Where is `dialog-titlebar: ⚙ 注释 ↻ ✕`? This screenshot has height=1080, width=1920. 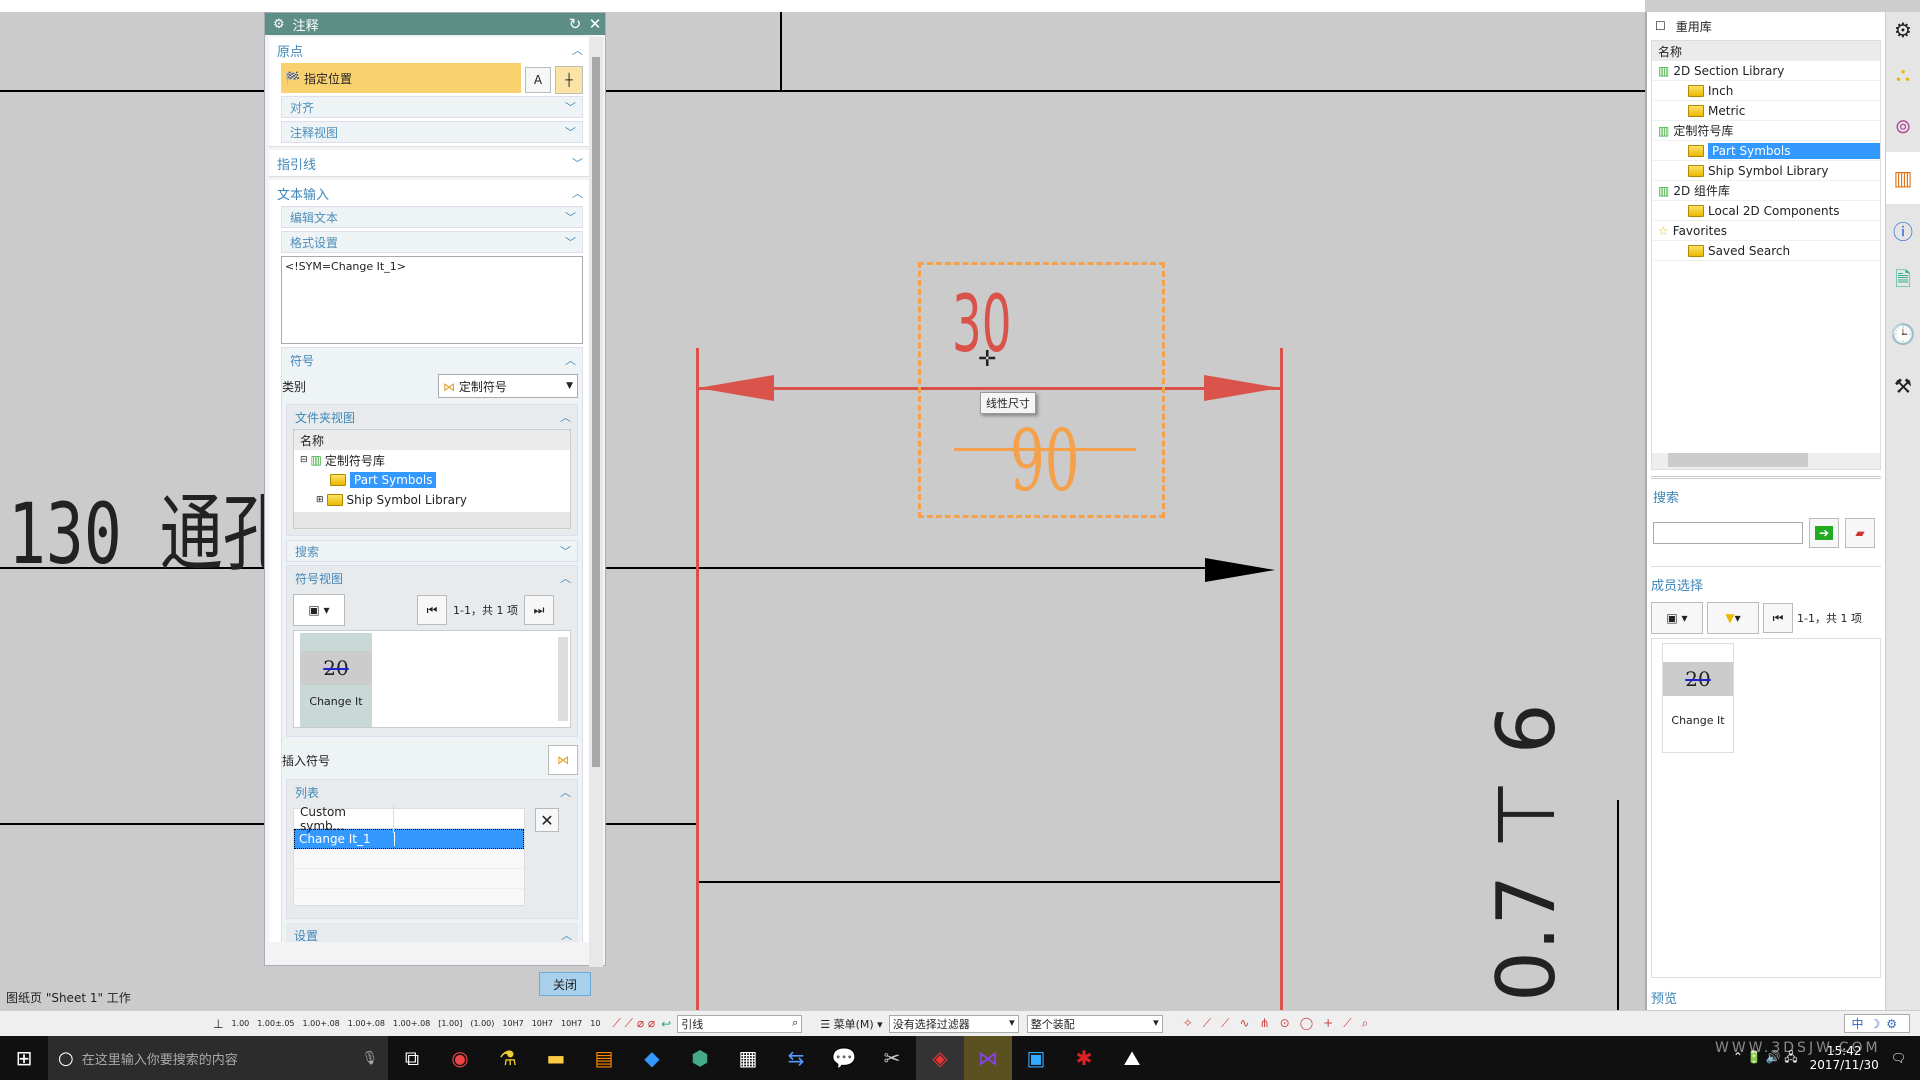
dialog-titlebar: ⚙ 注释 ↻ ✕ is located at coordinates (435, 24).